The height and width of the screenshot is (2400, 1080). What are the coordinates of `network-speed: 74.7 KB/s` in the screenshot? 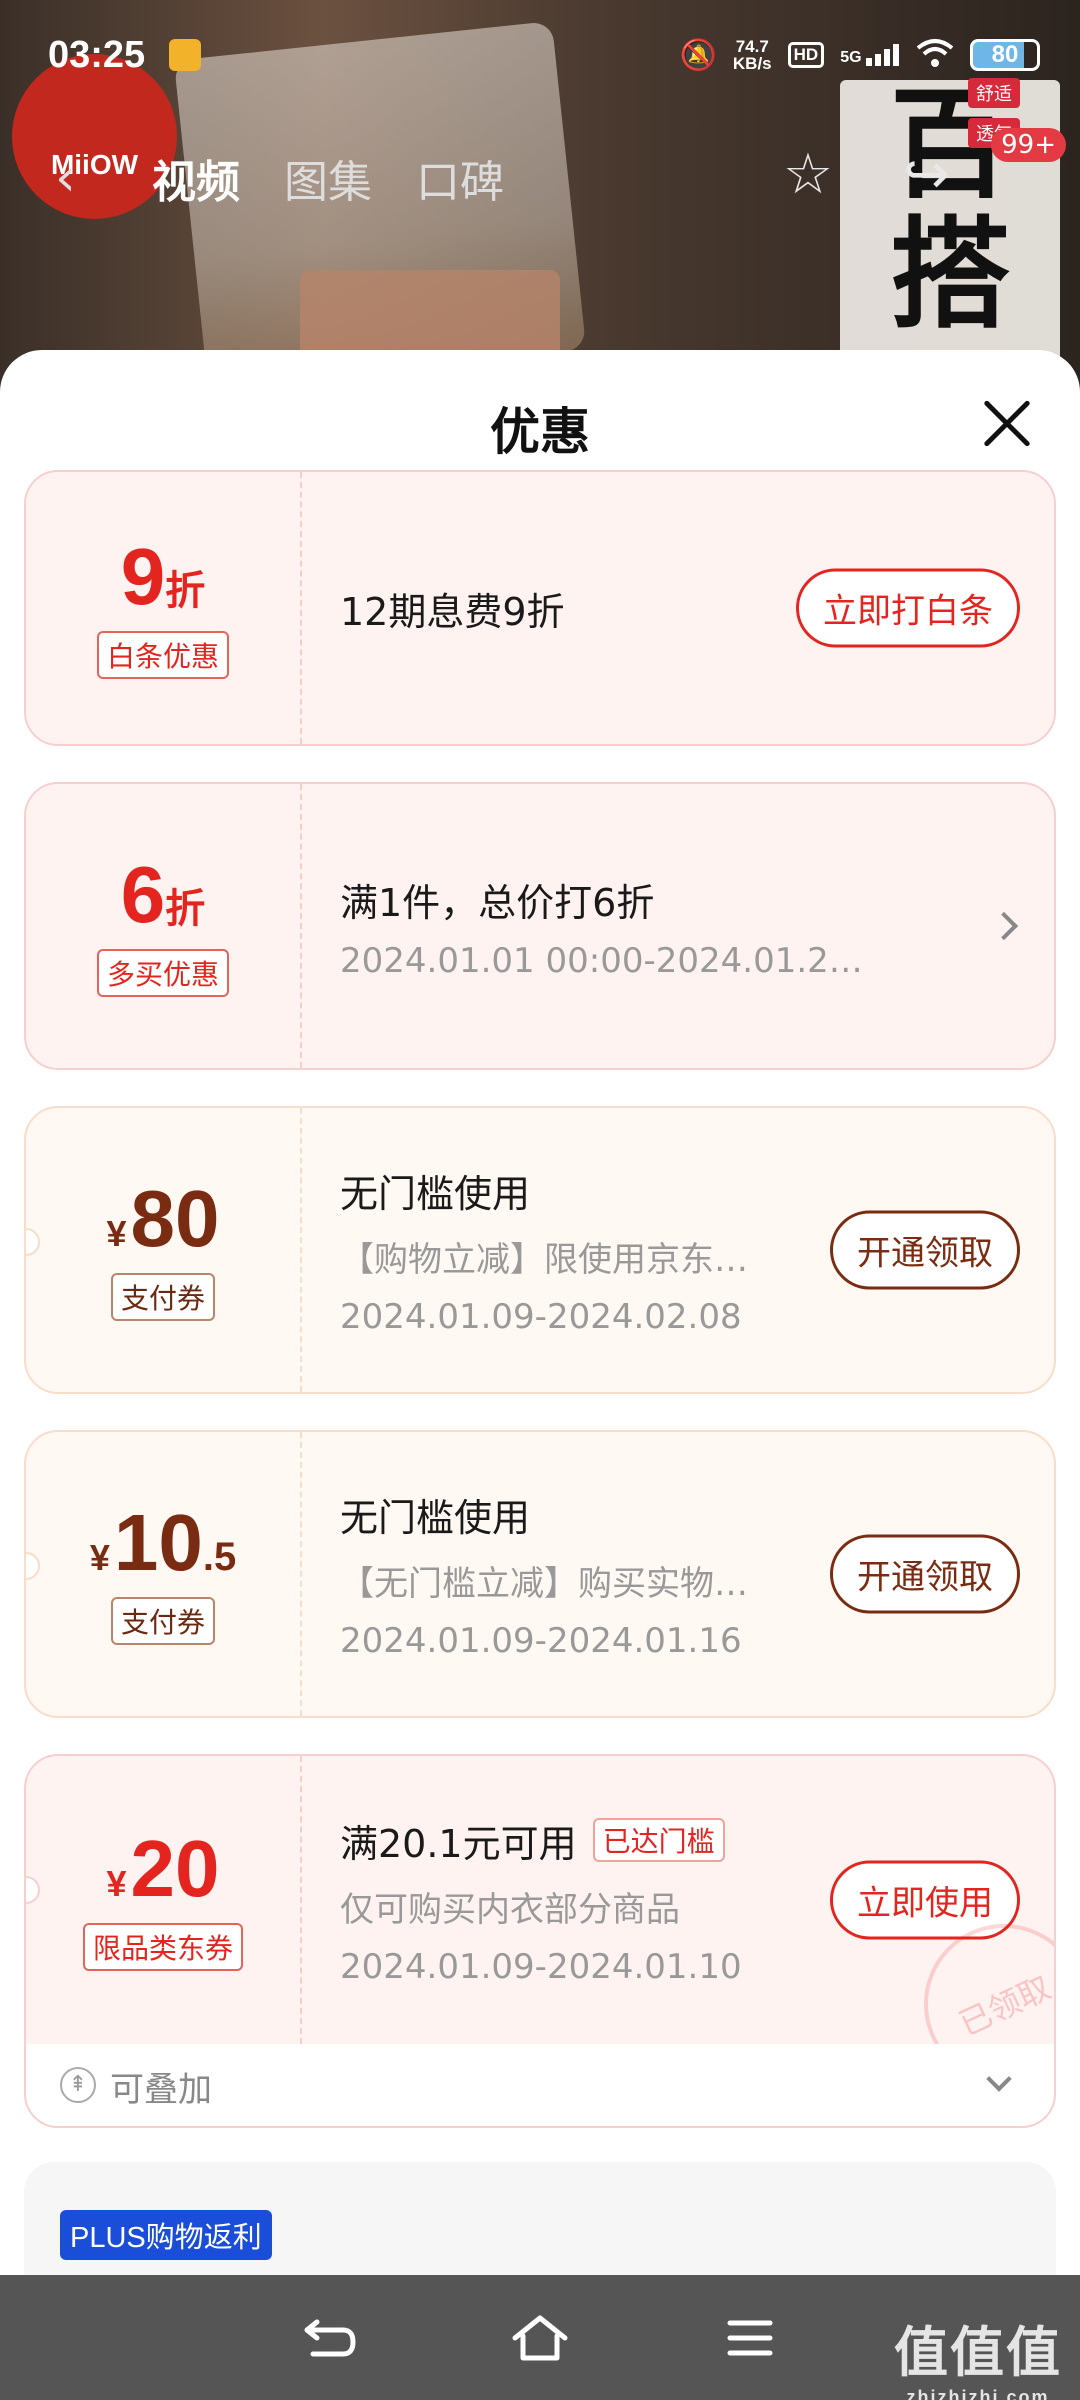 It's located at (752, 55).